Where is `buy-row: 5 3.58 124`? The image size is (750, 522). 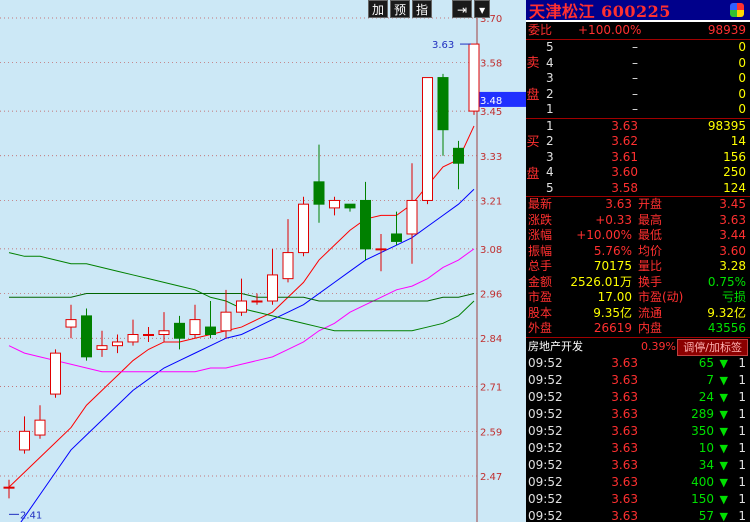 buy-row: 5 3.58 124 is located at coordinates (638, 189).